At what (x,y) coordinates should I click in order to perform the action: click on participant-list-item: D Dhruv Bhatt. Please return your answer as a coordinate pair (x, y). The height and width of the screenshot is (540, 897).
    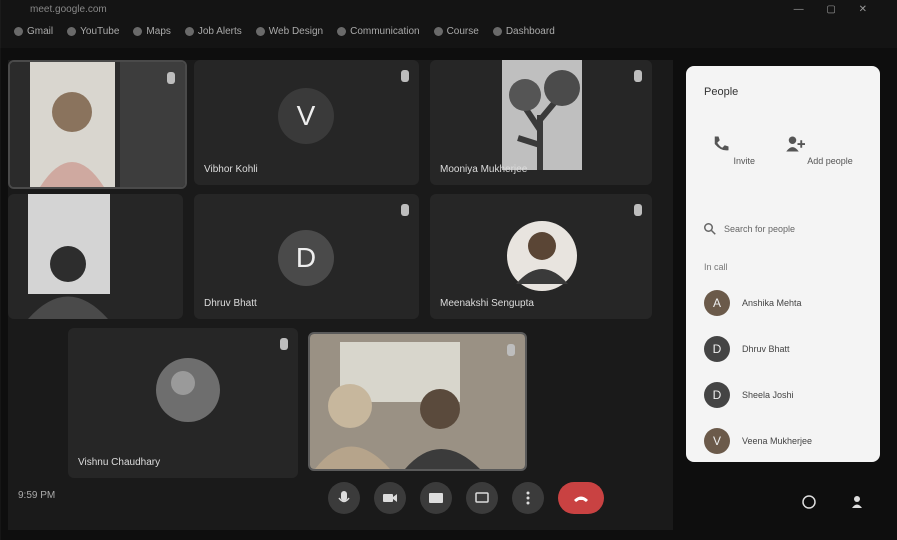
    Looking at the image, I should click on (786, 349).